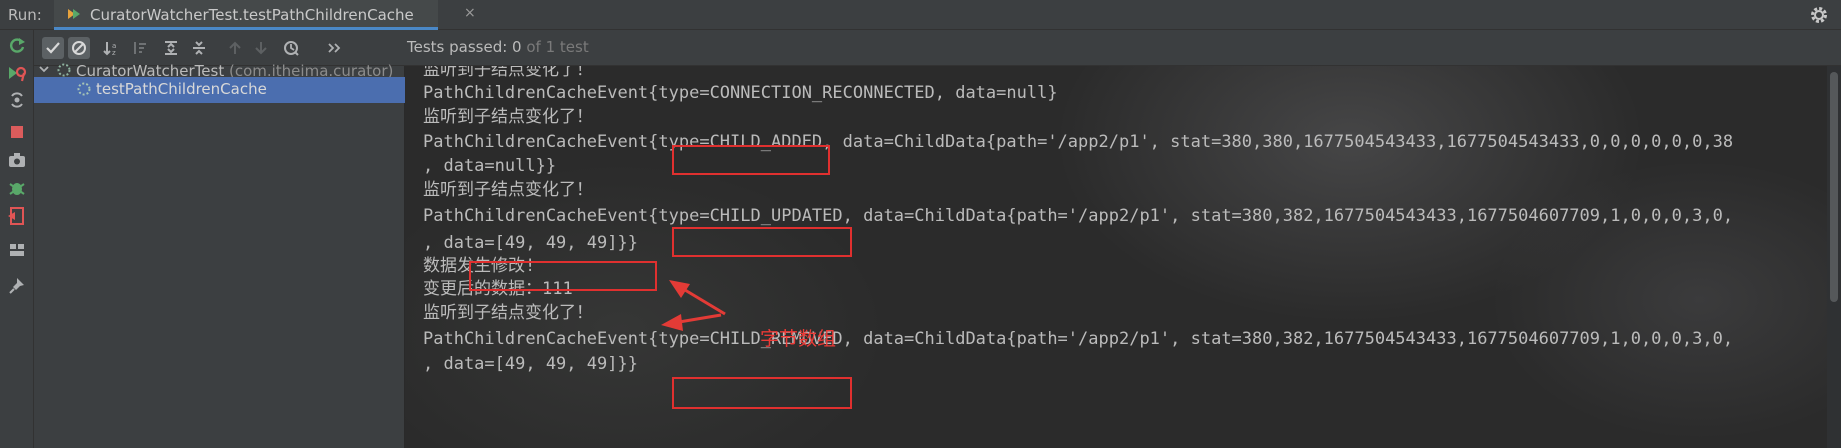  What do you see at coordinates (252, 15) in the screenshot?
I see `run-tab-title: CuratorWatcherTest.testPathChildrenCache` at bounding box center [252, 15].